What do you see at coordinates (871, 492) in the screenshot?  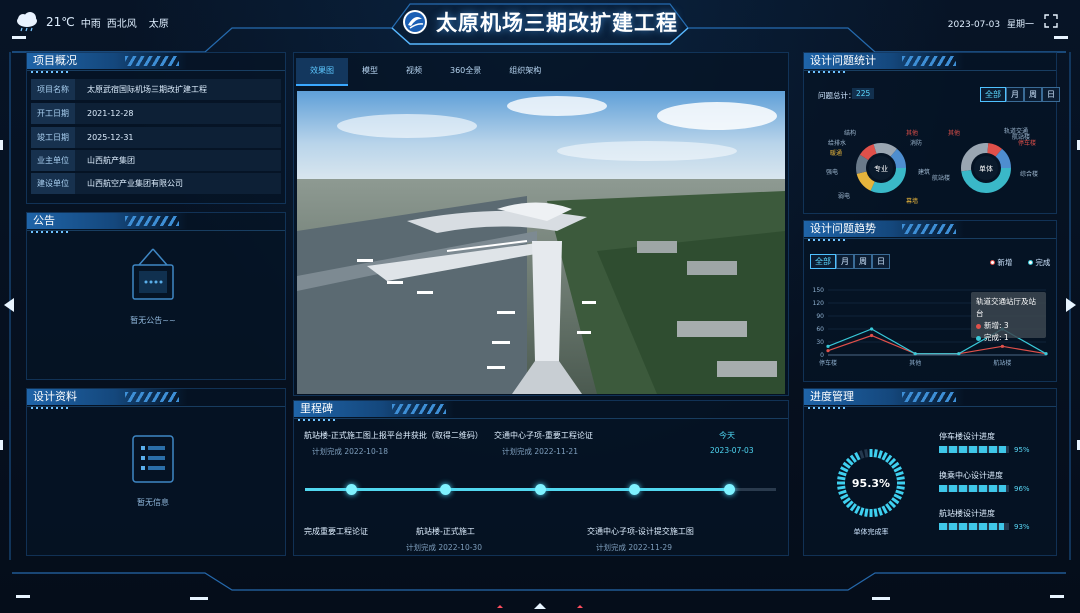 I see `overall-progress-ring: 95.3% 单体完成率` at bounding box center [871, 492].